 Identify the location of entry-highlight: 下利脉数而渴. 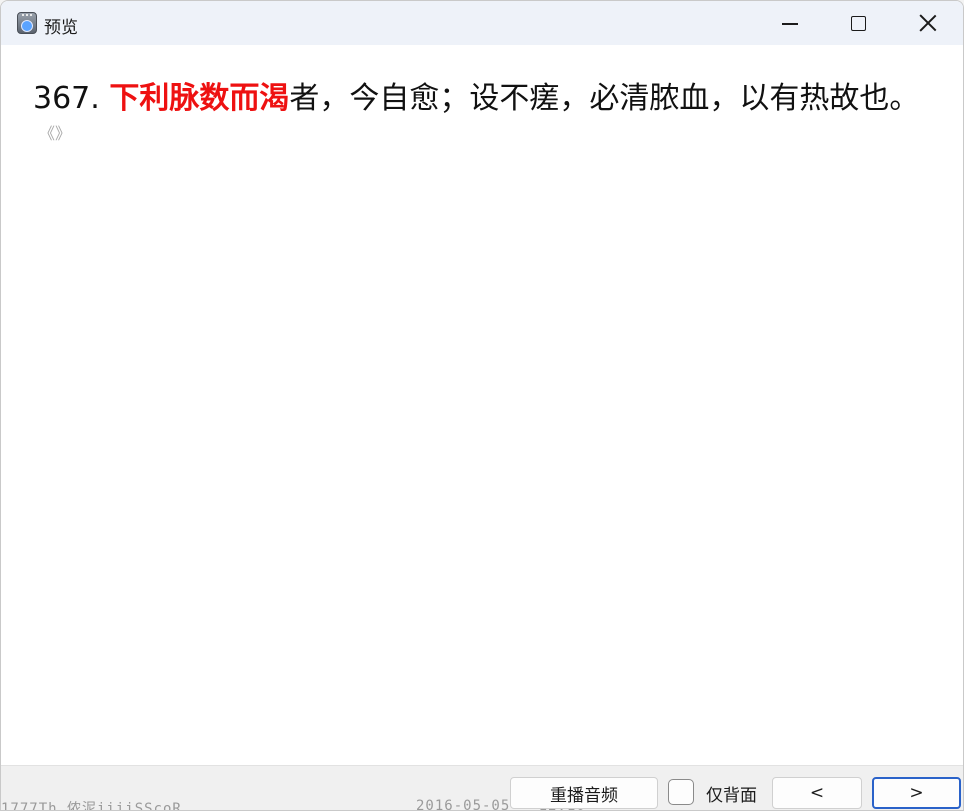
(199, 98).